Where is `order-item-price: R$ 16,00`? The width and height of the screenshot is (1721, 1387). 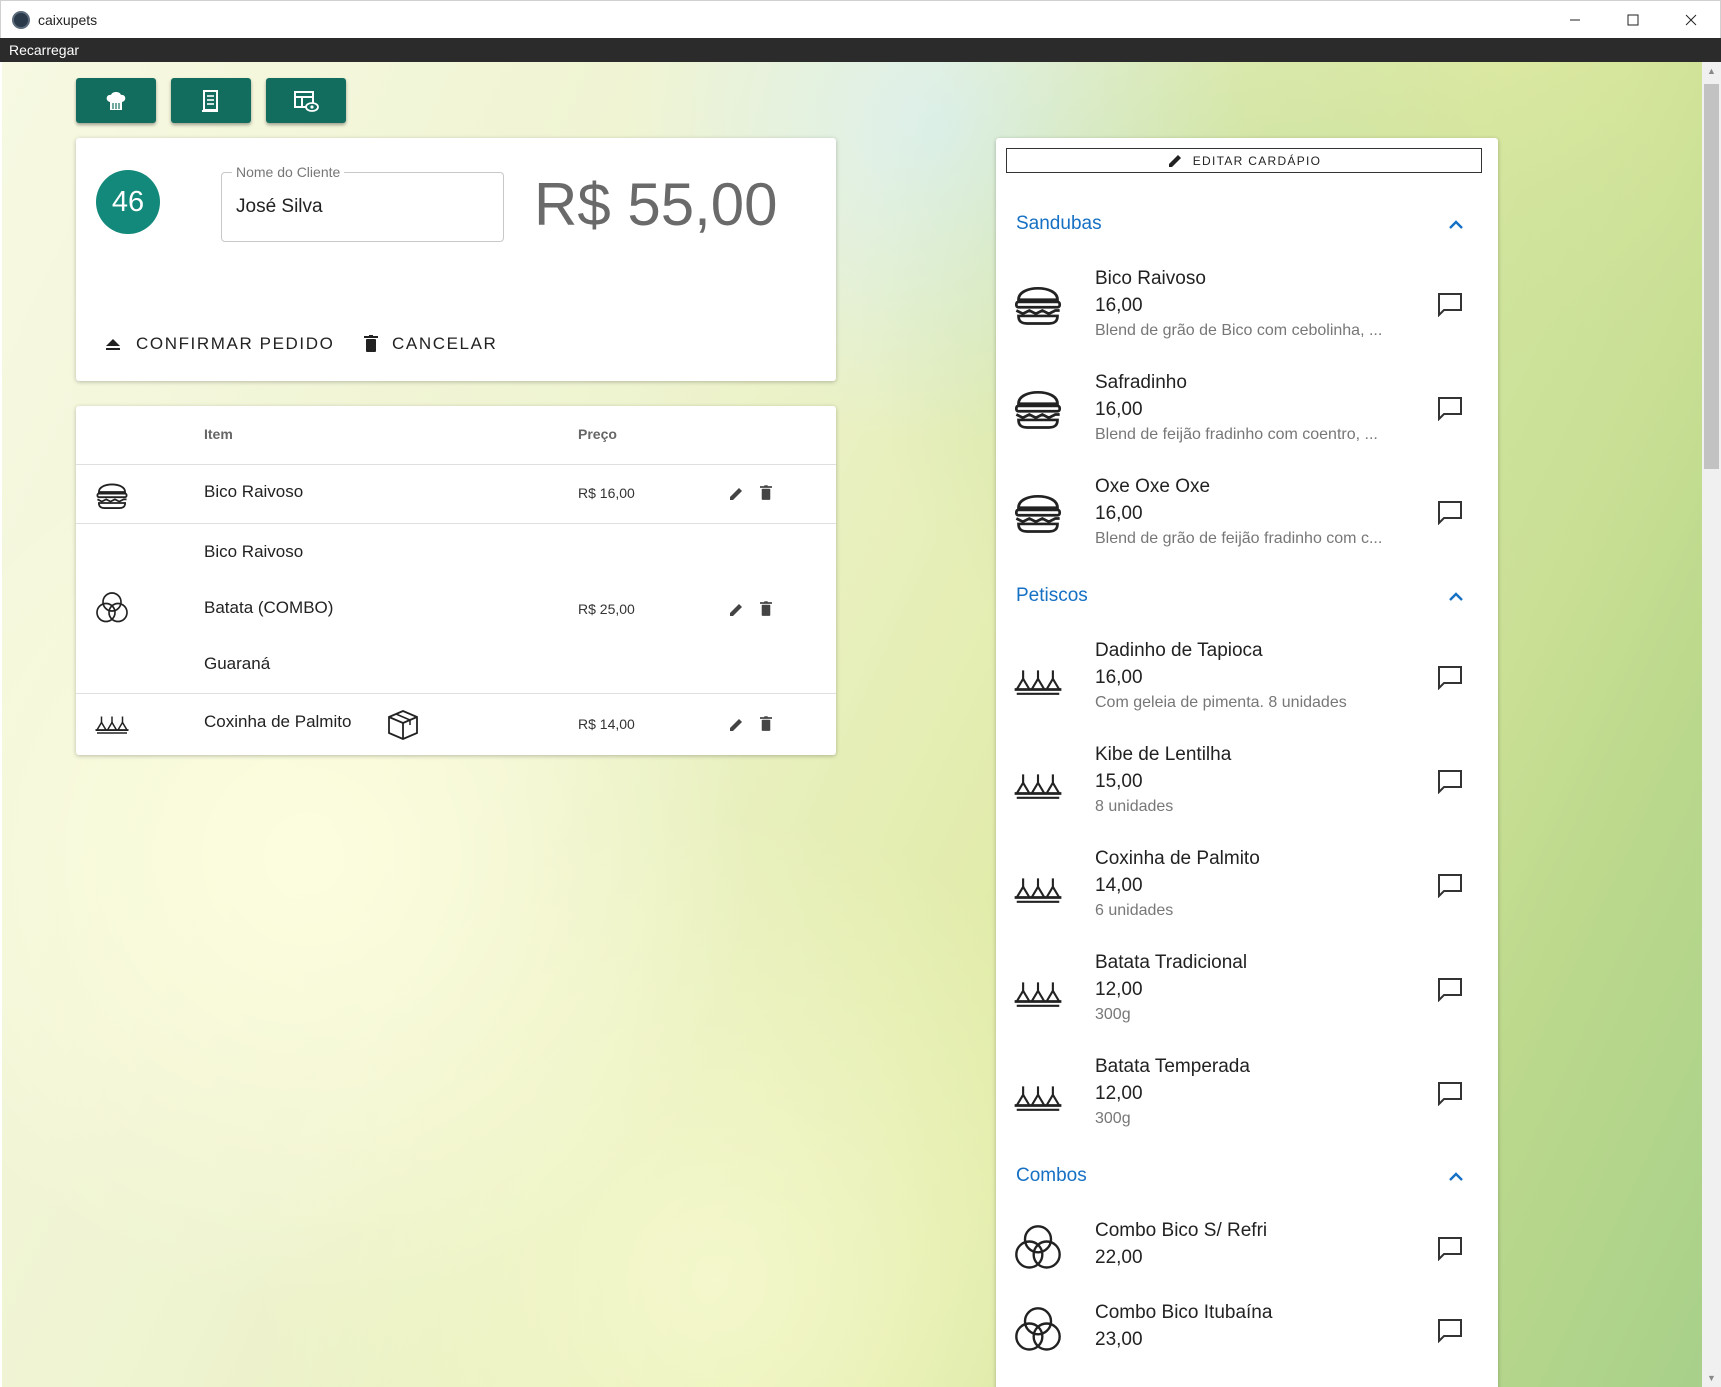
order-item-price: R$ 16,00 is located at coordinates (606, 493).